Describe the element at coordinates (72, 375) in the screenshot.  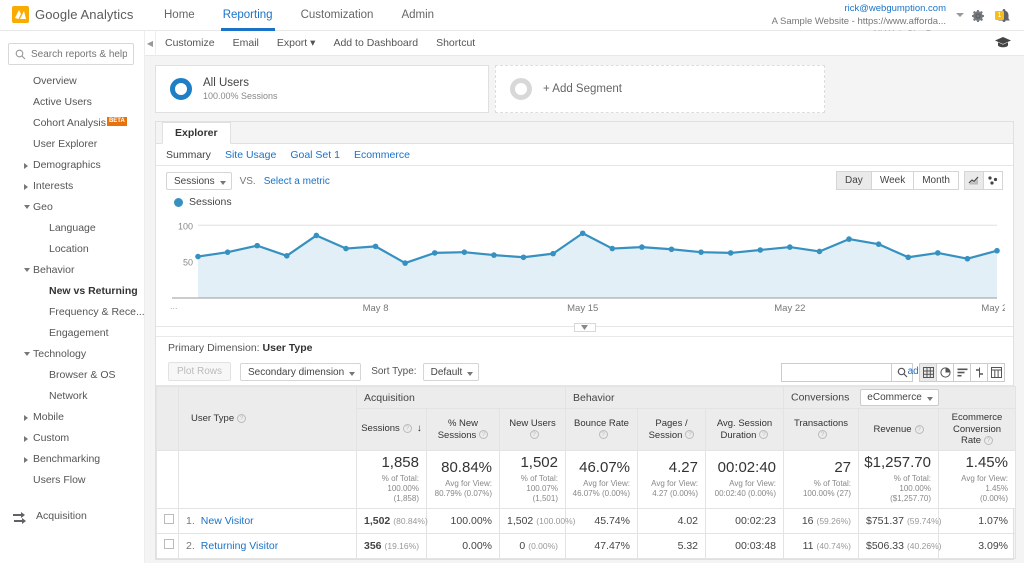
I see `sidebar-item-browser-os: Browser & OS` at that location.